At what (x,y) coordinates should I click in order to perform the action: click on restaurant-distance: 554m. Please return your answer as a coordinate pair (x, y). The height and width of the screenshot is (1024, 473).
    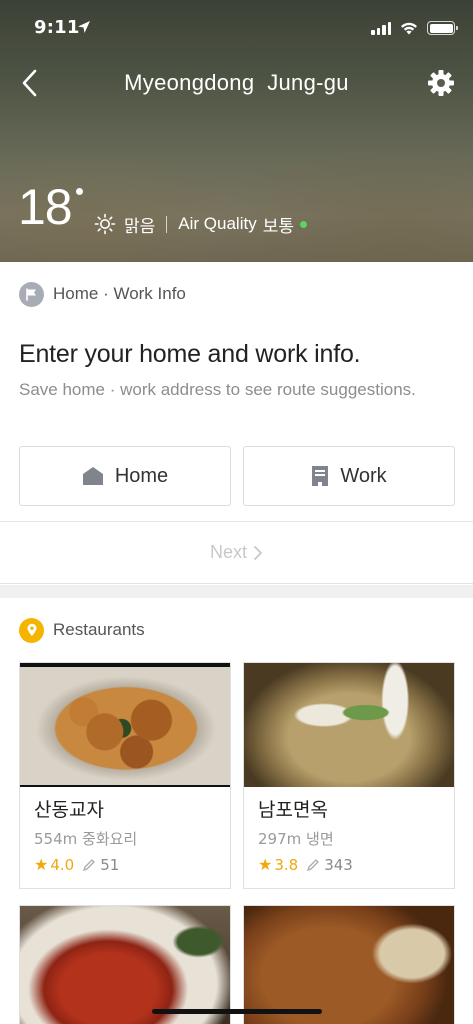
    Looking at the image, I should click on (56, 839).